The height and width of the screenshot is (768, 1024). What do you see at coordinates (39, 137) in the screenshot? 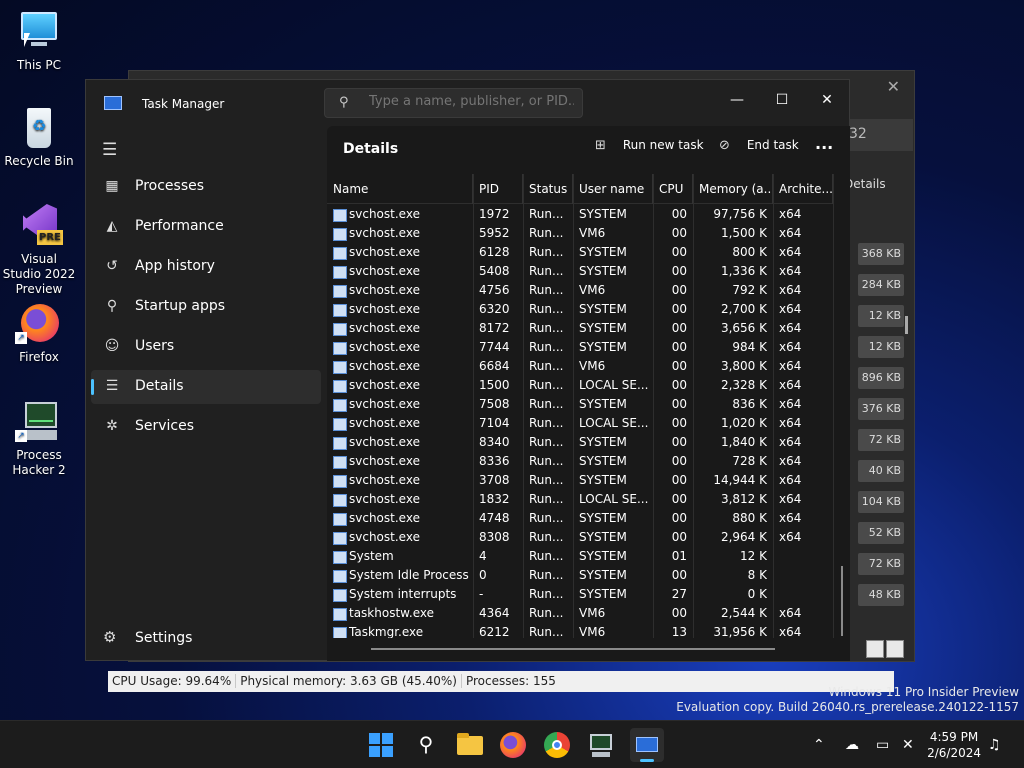
I see `desktop-icon-recycle-bin: ♻ Recycle Bin` at bounding box center [39, 137].